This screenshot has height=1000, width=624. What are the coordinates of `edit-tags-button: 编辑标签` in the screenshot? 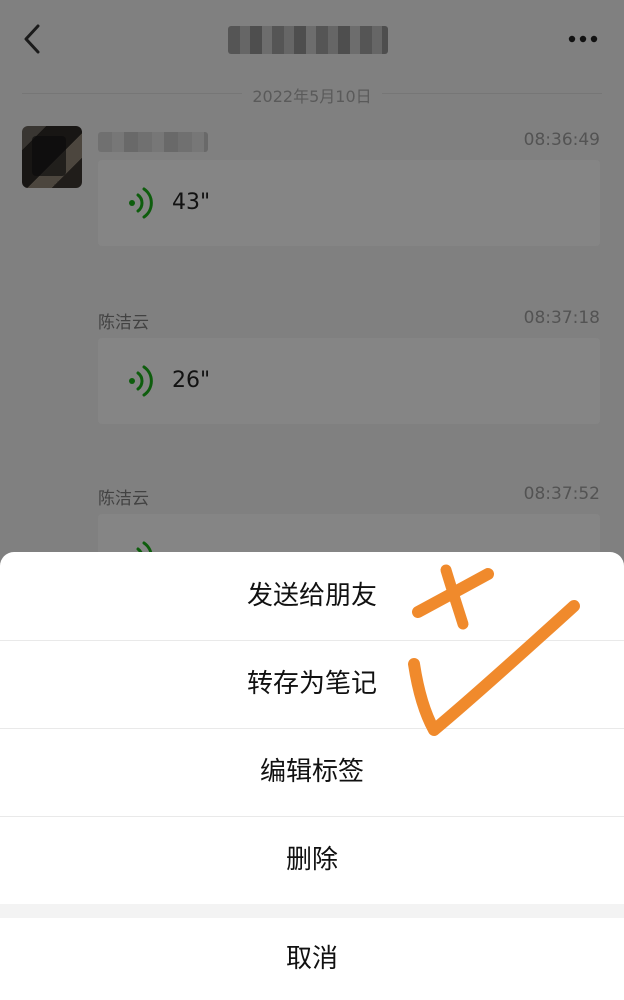 It's located at (312, 772).